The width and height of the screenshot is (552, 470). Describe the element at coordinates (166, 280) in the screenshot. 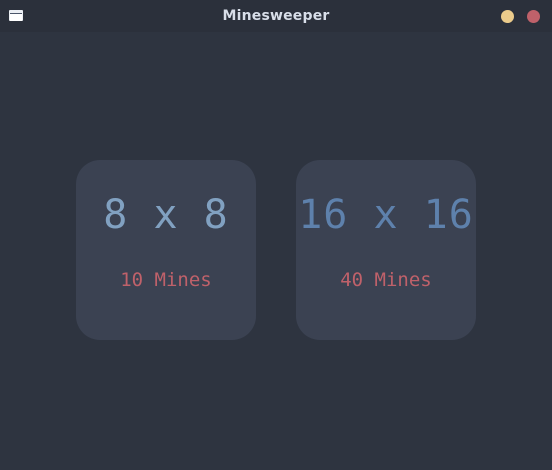

I see `mine-count-label: 10 Mines` at that location.